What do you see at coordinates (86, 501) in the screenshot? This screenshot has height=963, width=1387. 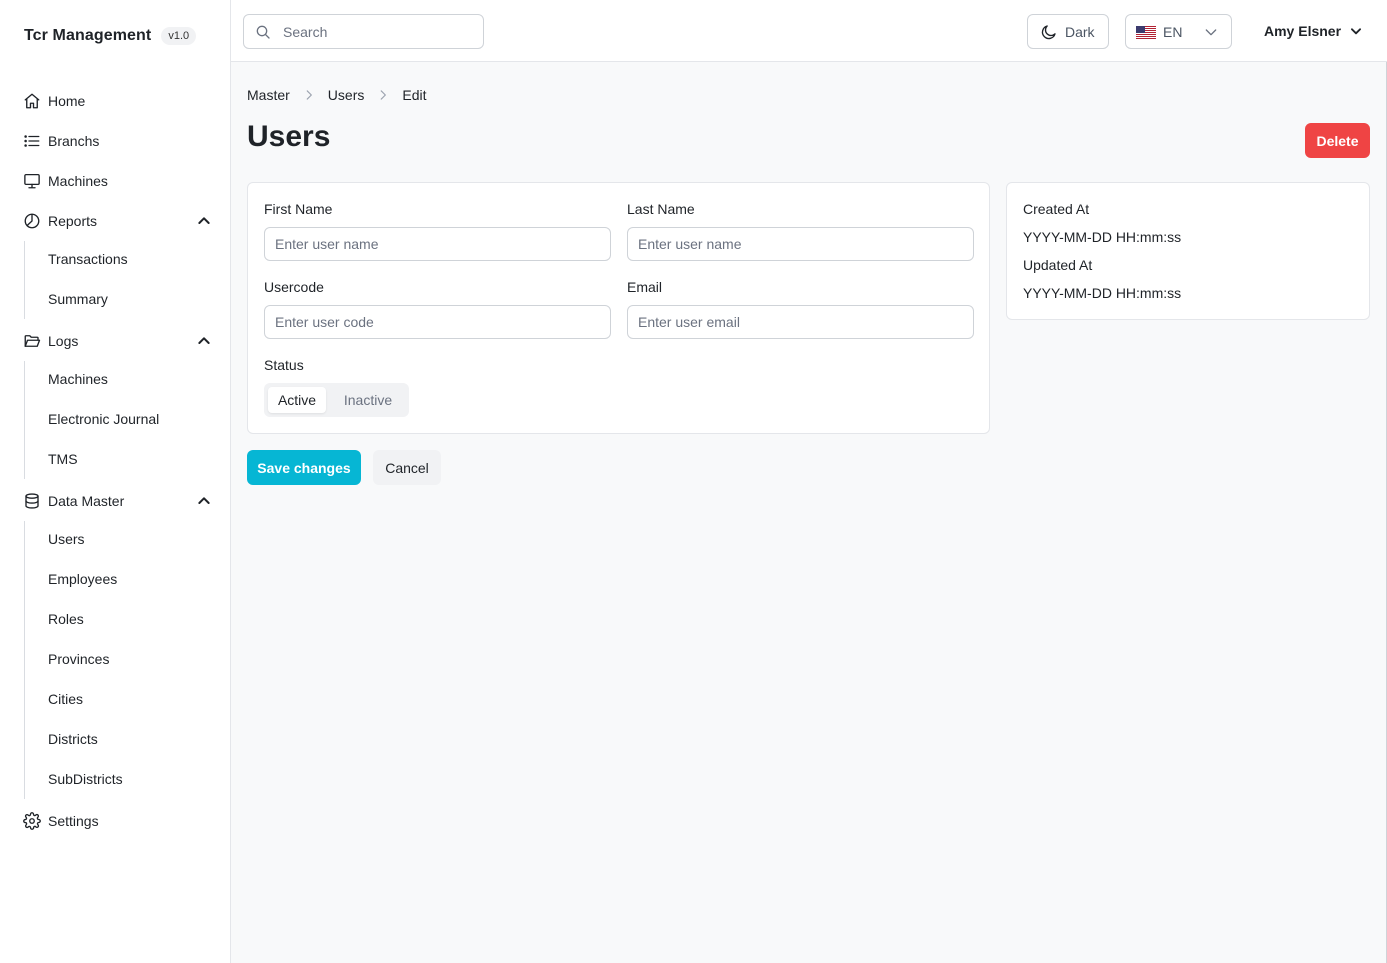 I see `sidebar-item-label: Data Master` at bounding box center [86, 501].